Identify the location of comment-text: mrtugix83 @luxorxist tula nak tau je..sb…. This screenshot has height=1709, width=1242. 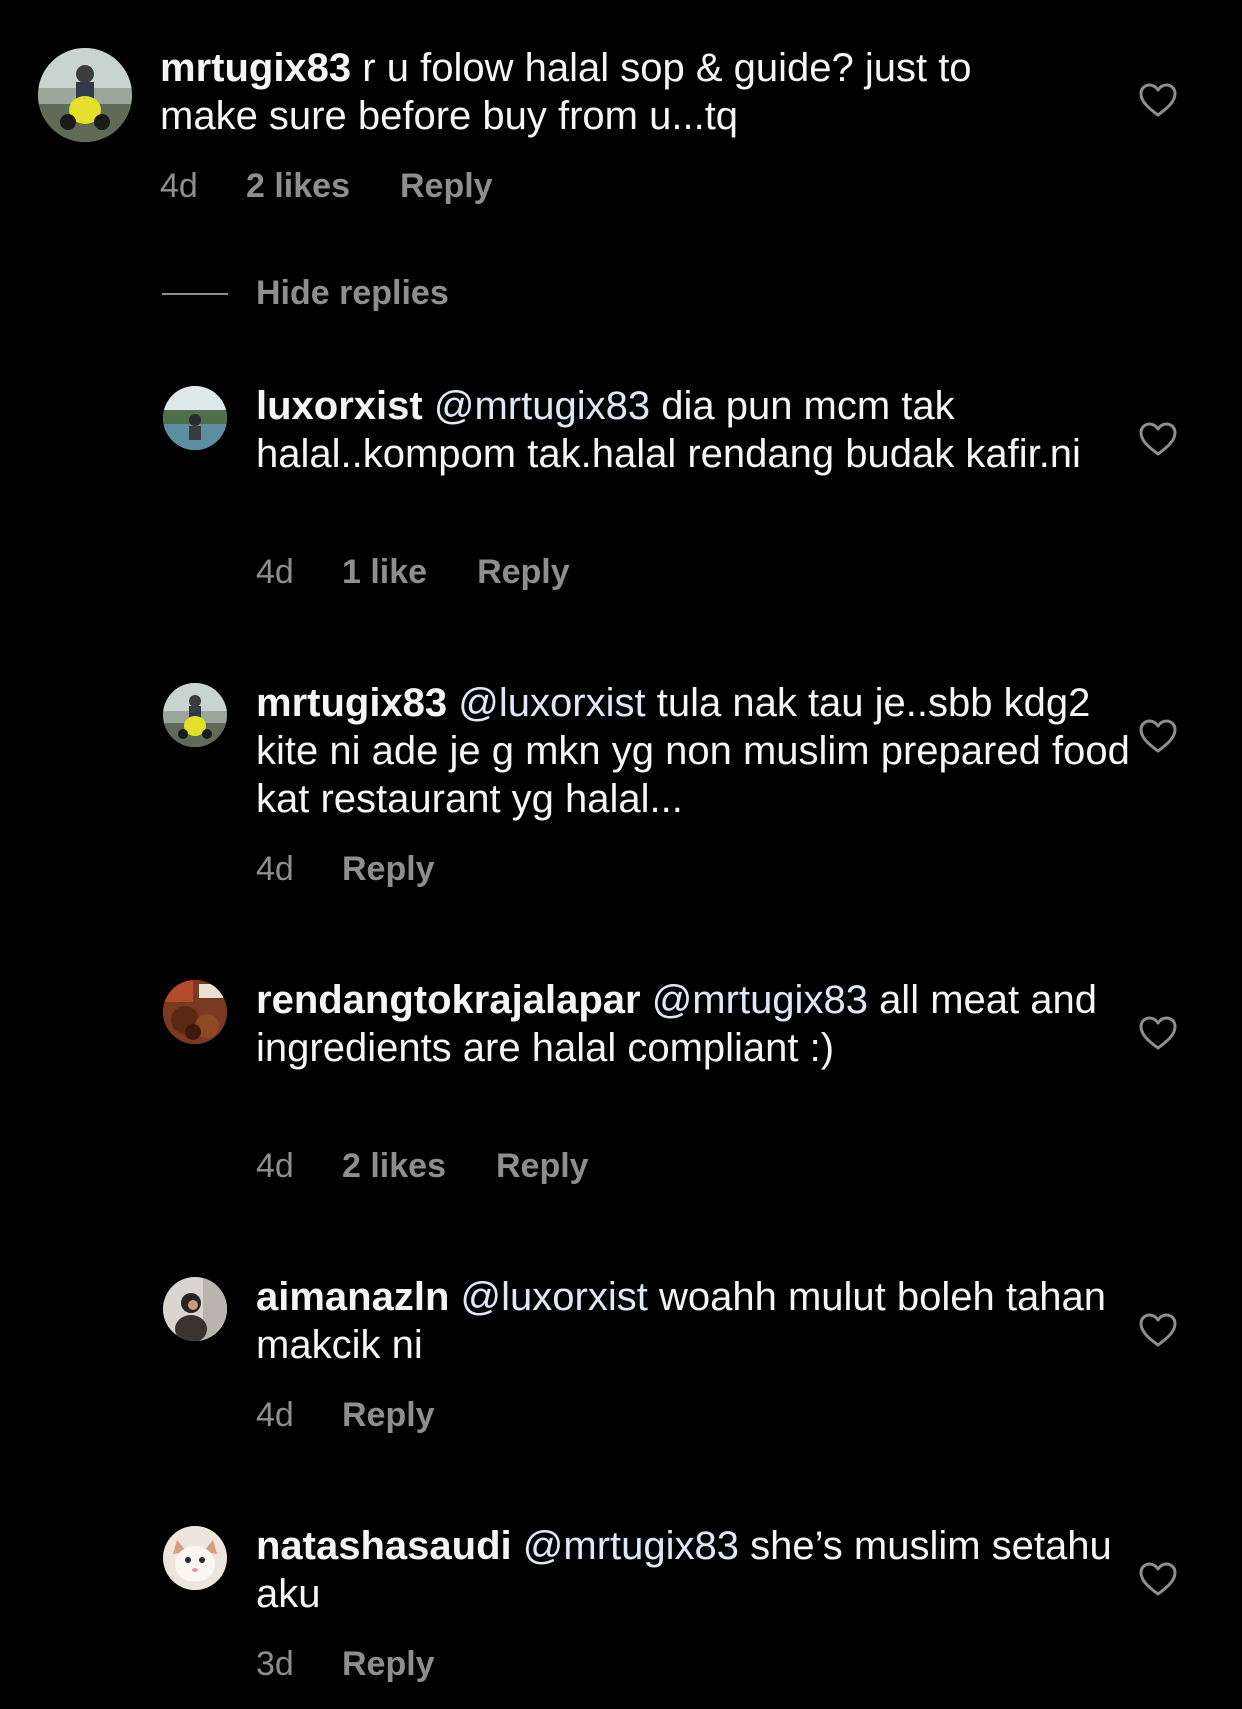
(706, 751).